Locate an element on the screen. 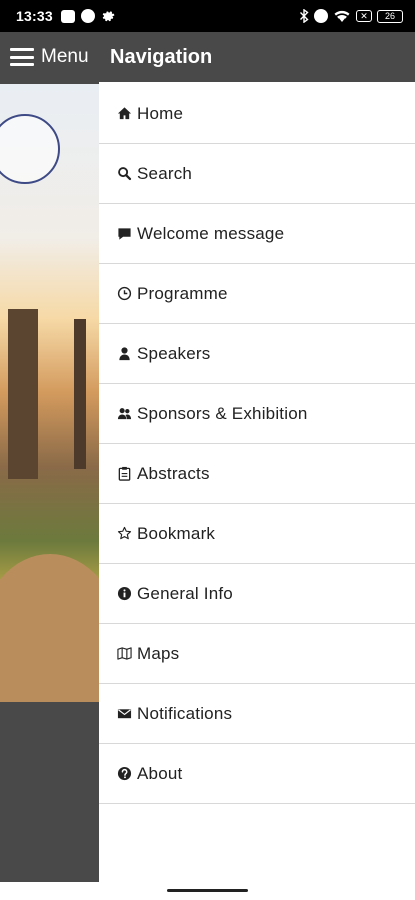 Image resolution: width=415 pixels, height=900 pixels. settings-gear-icon is located at coordinates (108, 16).